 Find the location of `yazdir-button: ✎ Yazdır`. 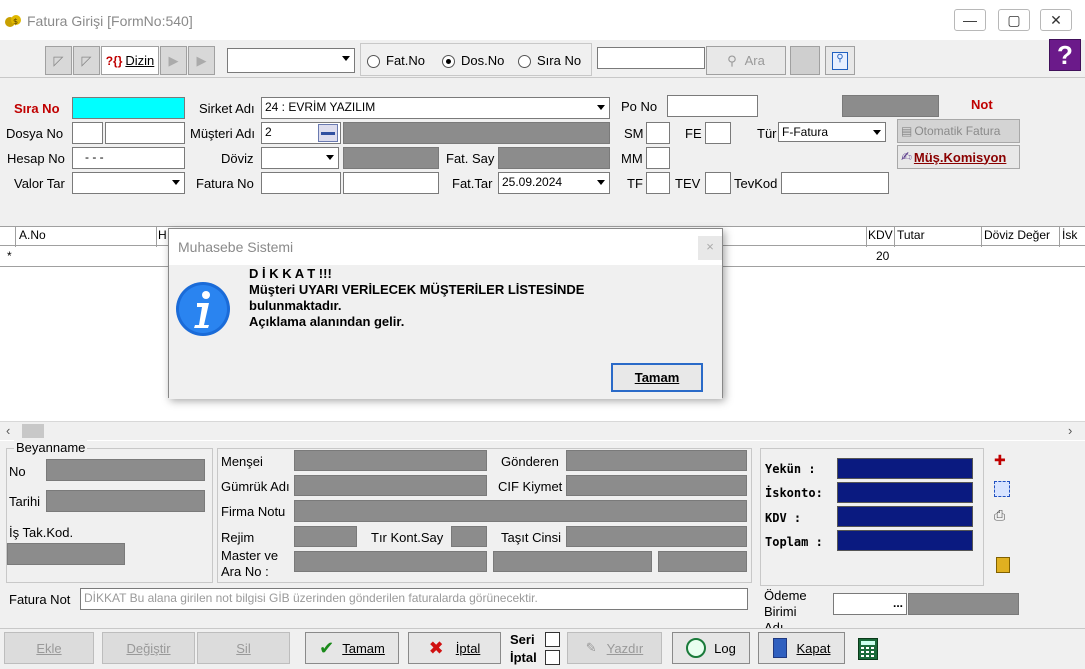

yazdir-button: ✎ Yazdır is located at coordinates (614, 648).